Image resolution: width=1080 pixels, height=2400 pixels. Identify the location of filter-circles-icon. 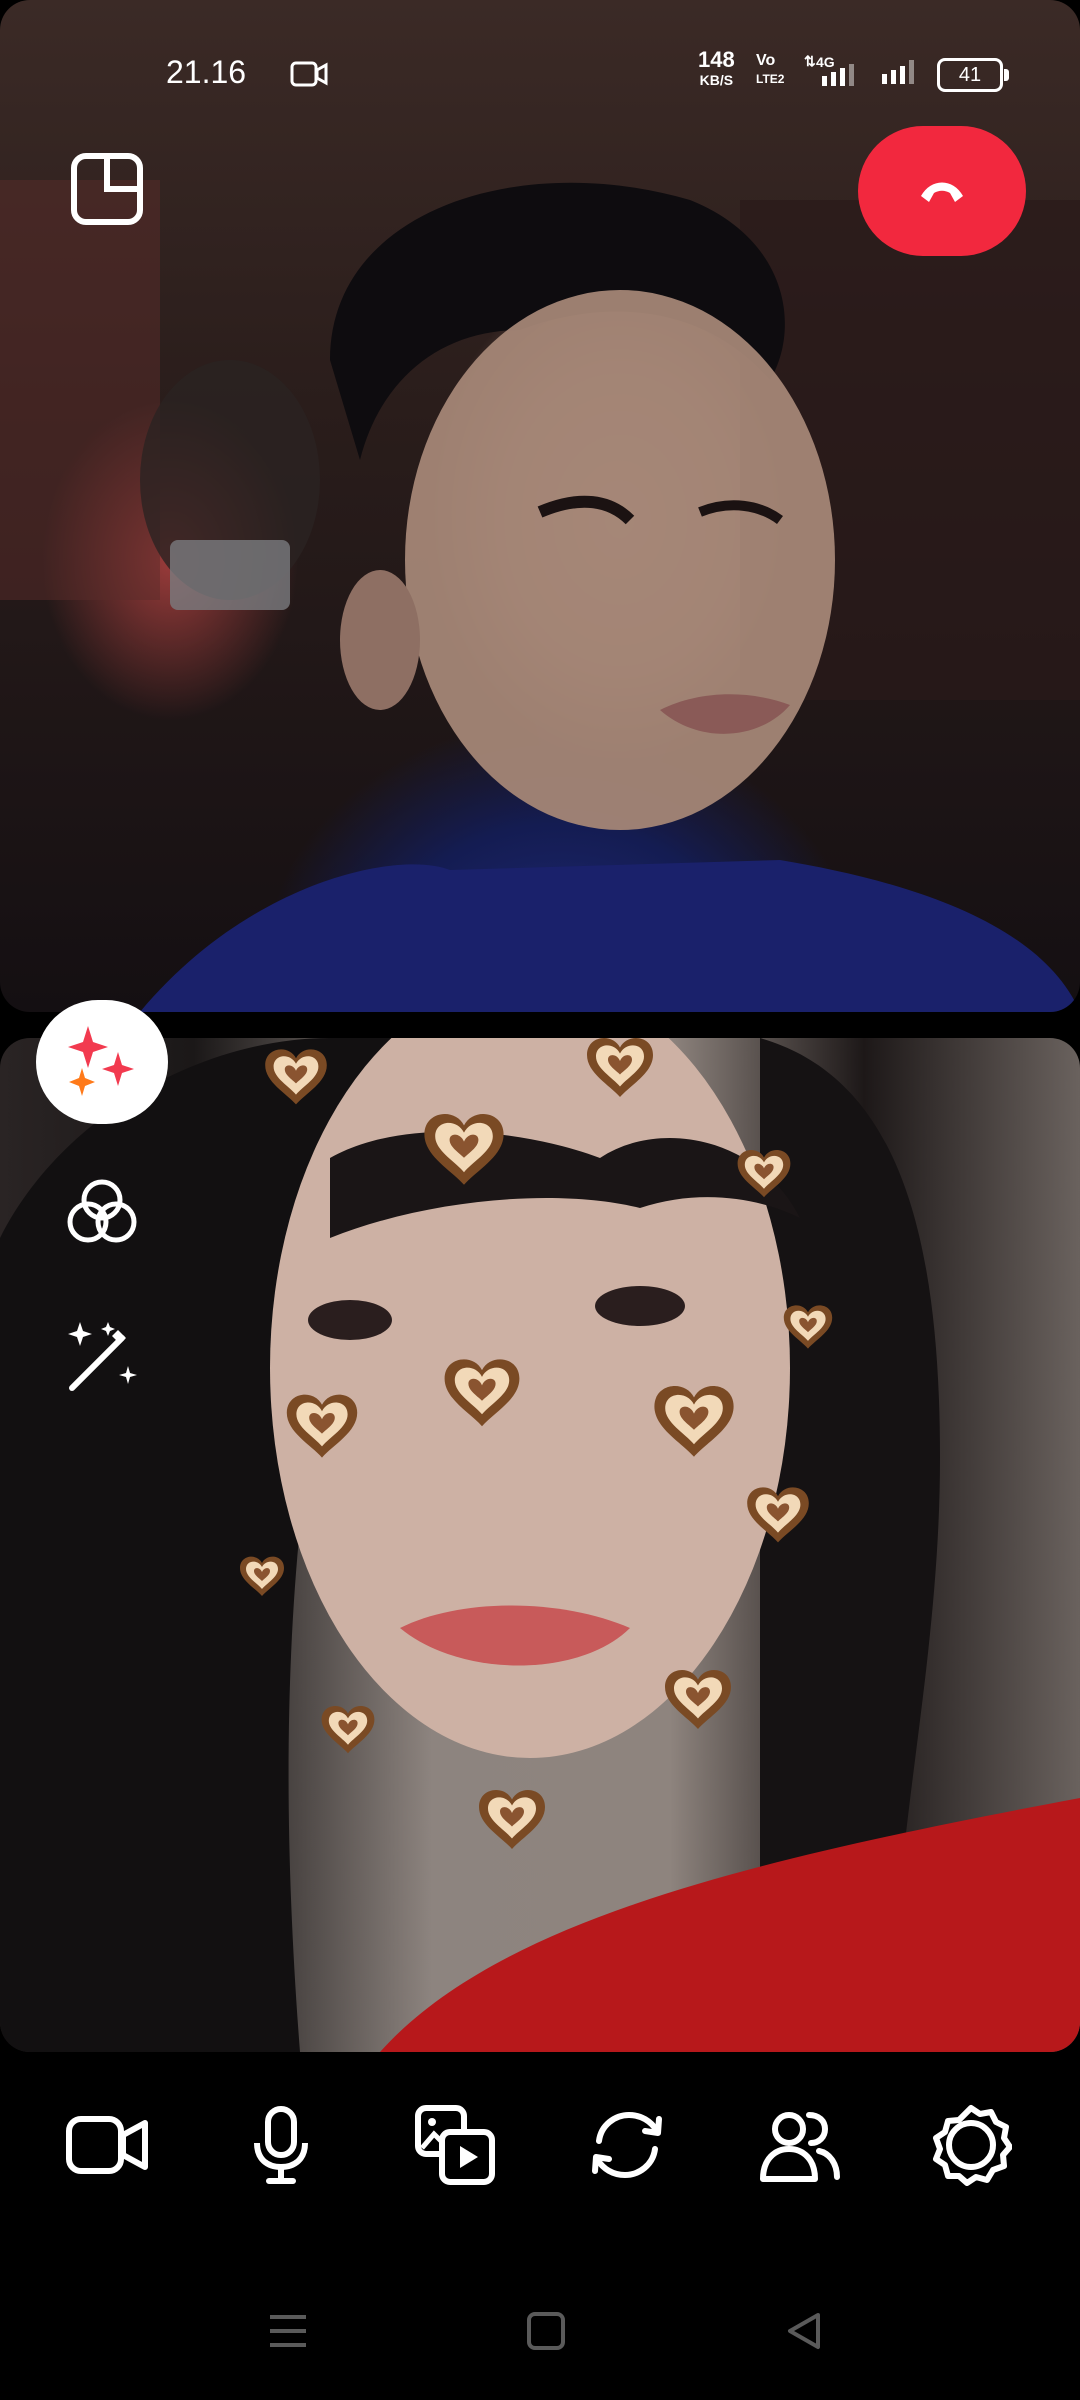
(102, 1212).